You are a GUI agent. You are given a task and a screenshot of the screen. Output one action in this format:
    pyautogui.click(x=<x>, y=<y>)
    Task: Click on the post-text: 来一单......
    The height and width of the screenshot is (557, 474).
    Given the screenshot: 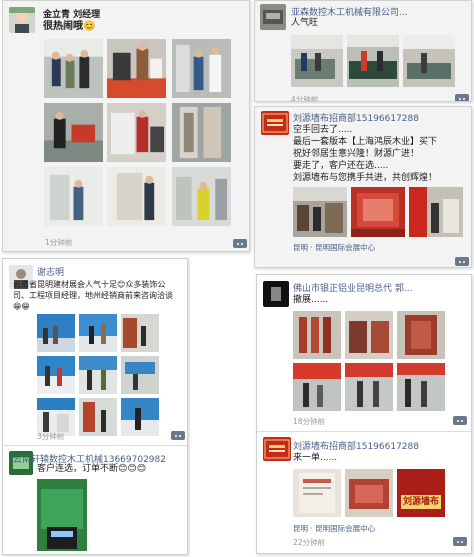 What is the action you would take?
    pyautogui.click(x=315, y=458)
    